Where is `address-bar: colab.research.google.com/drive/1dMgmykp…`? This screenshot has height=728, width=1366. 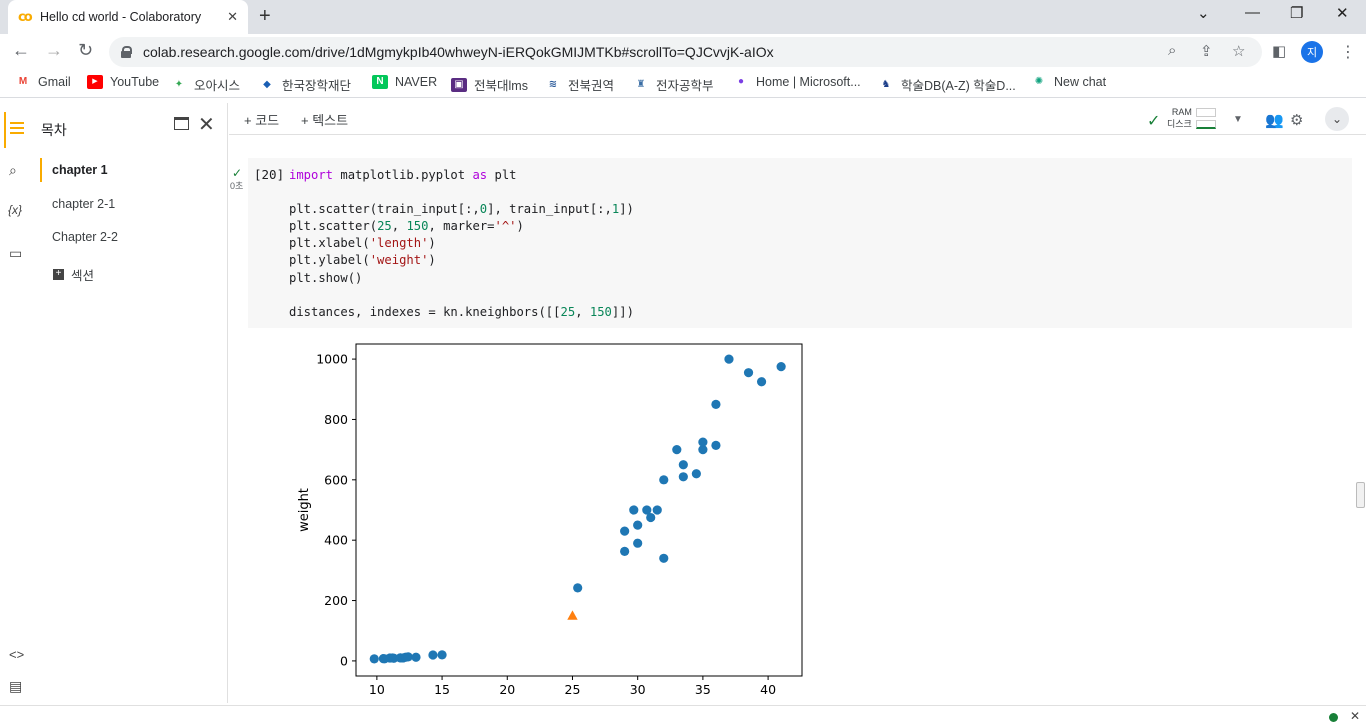
address-bar: colab.research.google.com/drive/1dMgmykp… is located at coordinates (685, 52).